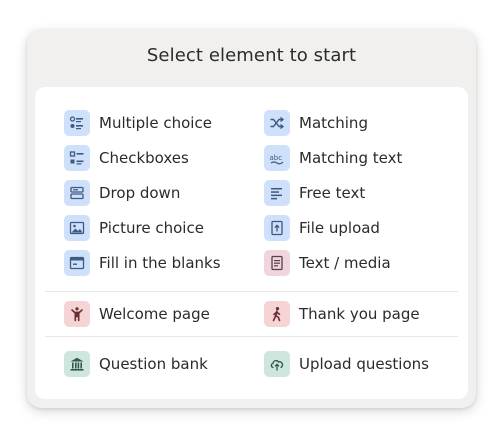  What do you see at coordinates (339, 228) in the screenshot?
I see `item-label: File upload` at bounding box center [339, 228].